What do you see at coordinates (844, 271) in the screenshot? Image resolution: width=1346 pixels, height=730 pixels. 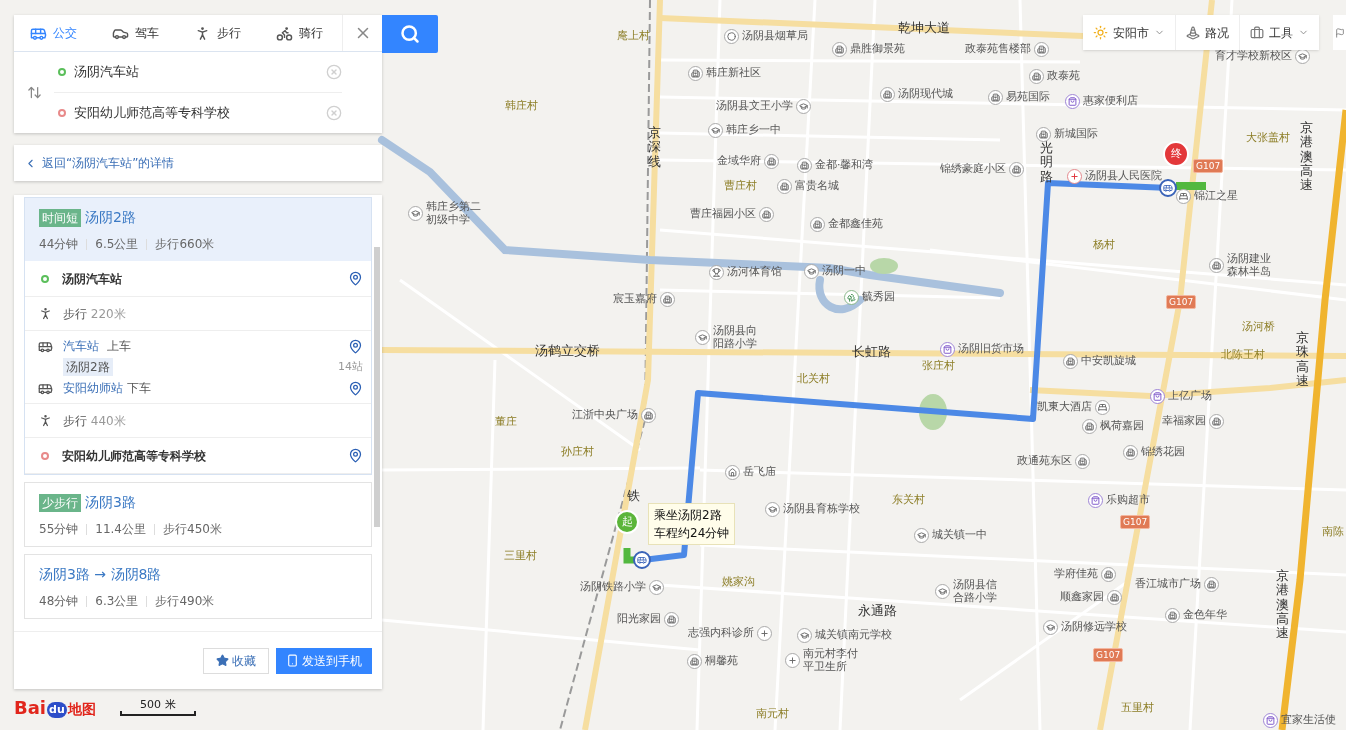 I see `place-label: 汤阴一中` at bounding box center [844, 271].